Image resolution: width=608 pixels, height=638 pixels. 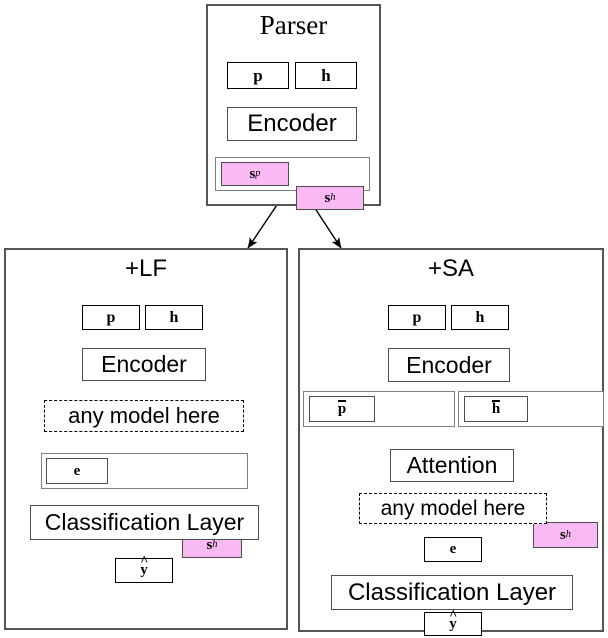 I want to click on parser-node-h: h, so click(x=326, y=75).